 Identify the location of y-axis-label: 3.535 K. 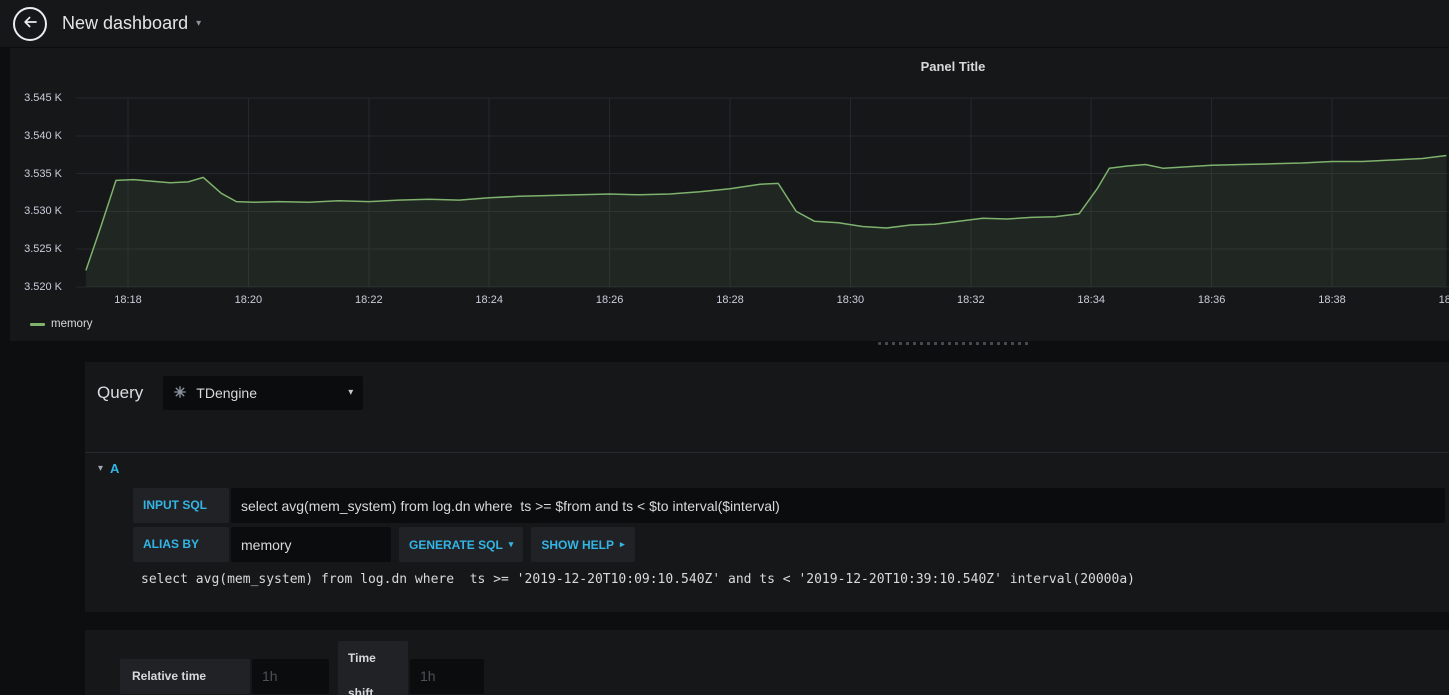
(43, 173).